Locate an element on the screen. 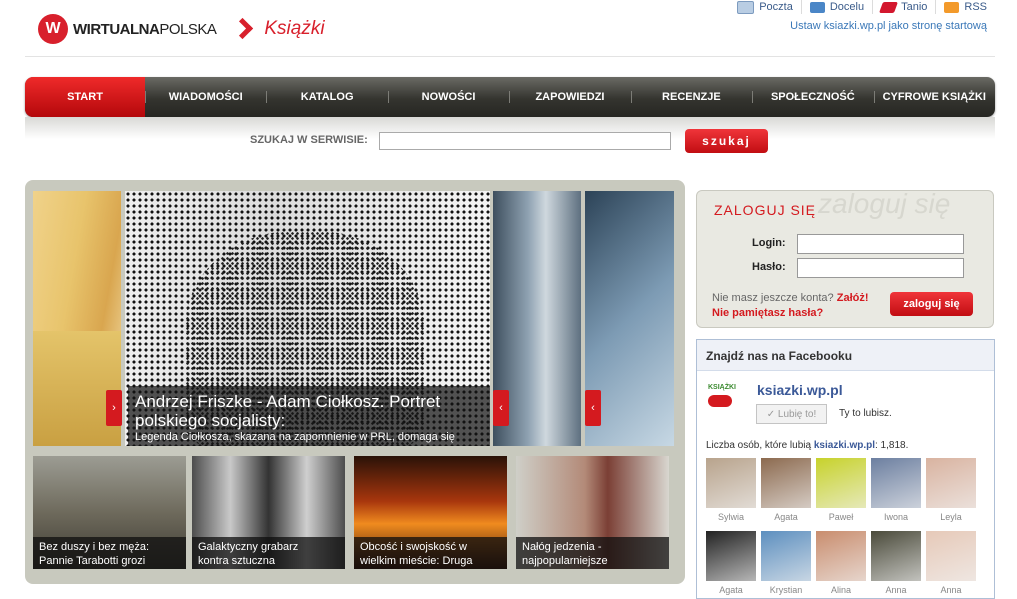 The image size is (1017, 599). facebook-title: Znajdź nas na Facebooku is located at coordinates (779, 356).